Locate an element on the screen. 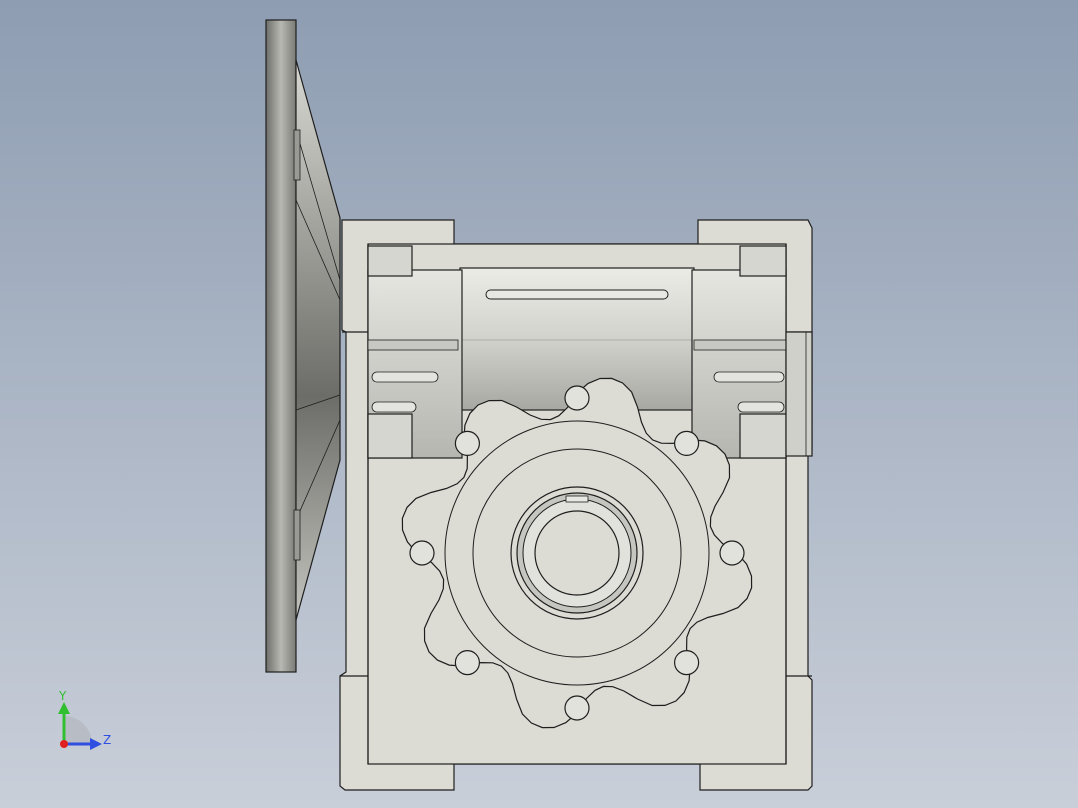  triad-x-axis-dot is located at coordinates (64, 744).